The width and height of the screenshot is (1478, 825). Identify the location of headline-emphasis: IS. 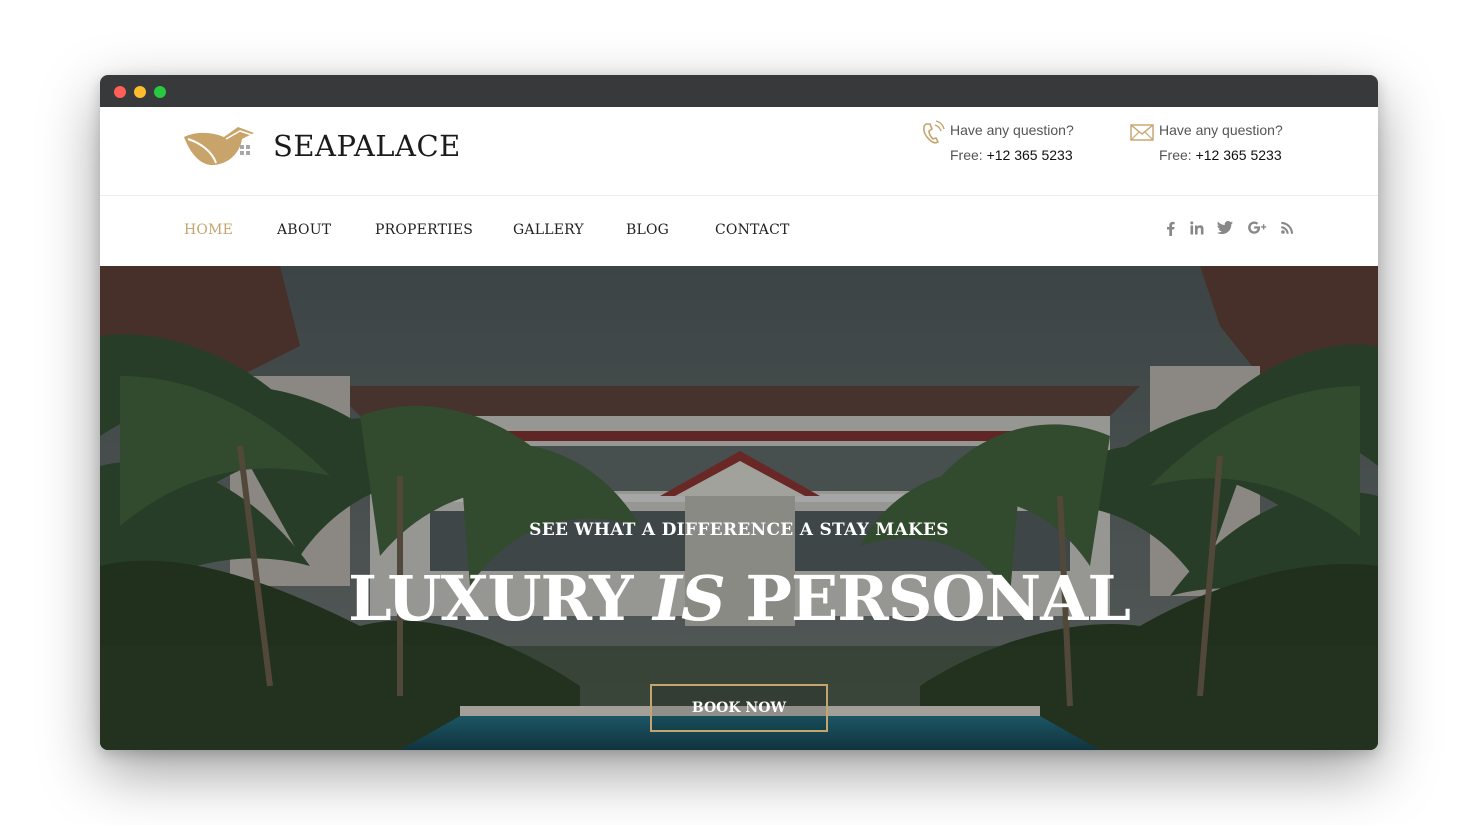
(689, 598).